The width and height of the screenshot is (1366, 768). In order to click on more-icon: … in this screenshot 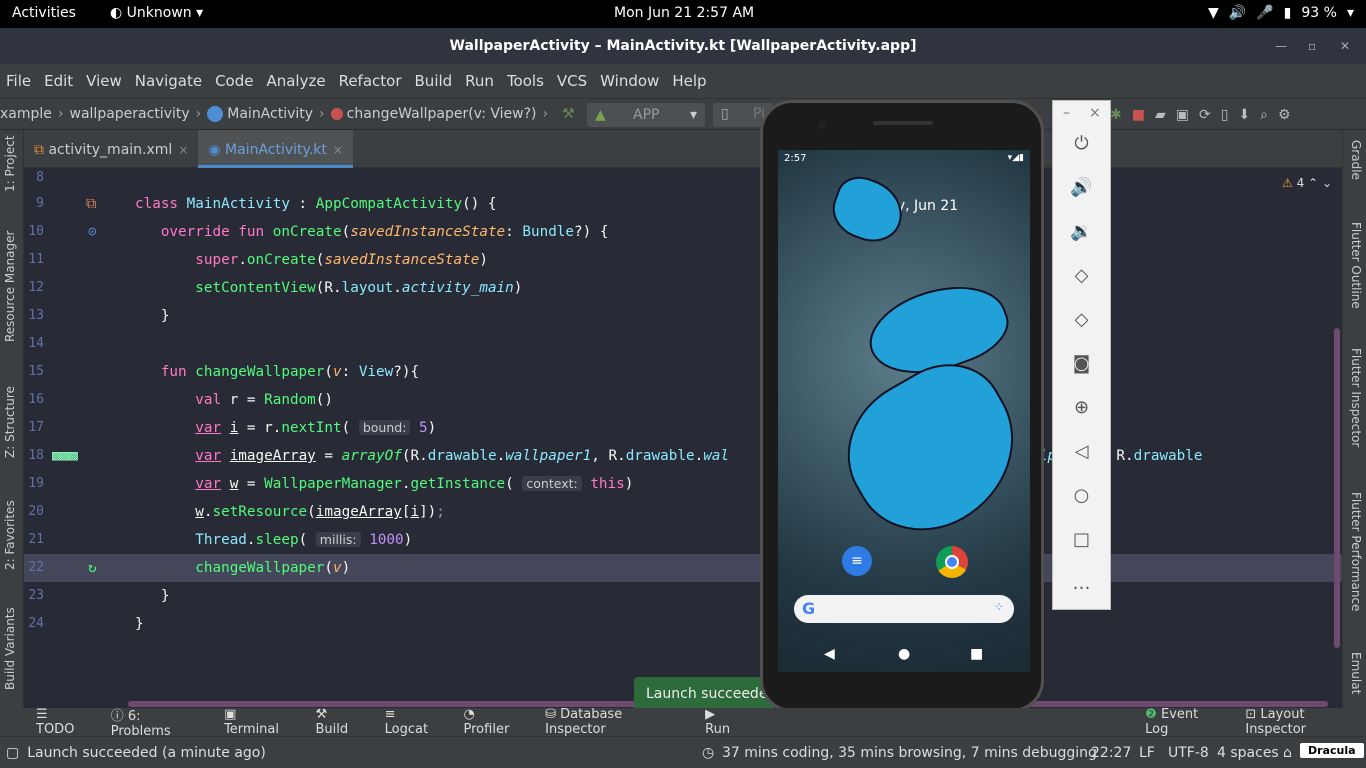, I will do `click(1081, 583)`.